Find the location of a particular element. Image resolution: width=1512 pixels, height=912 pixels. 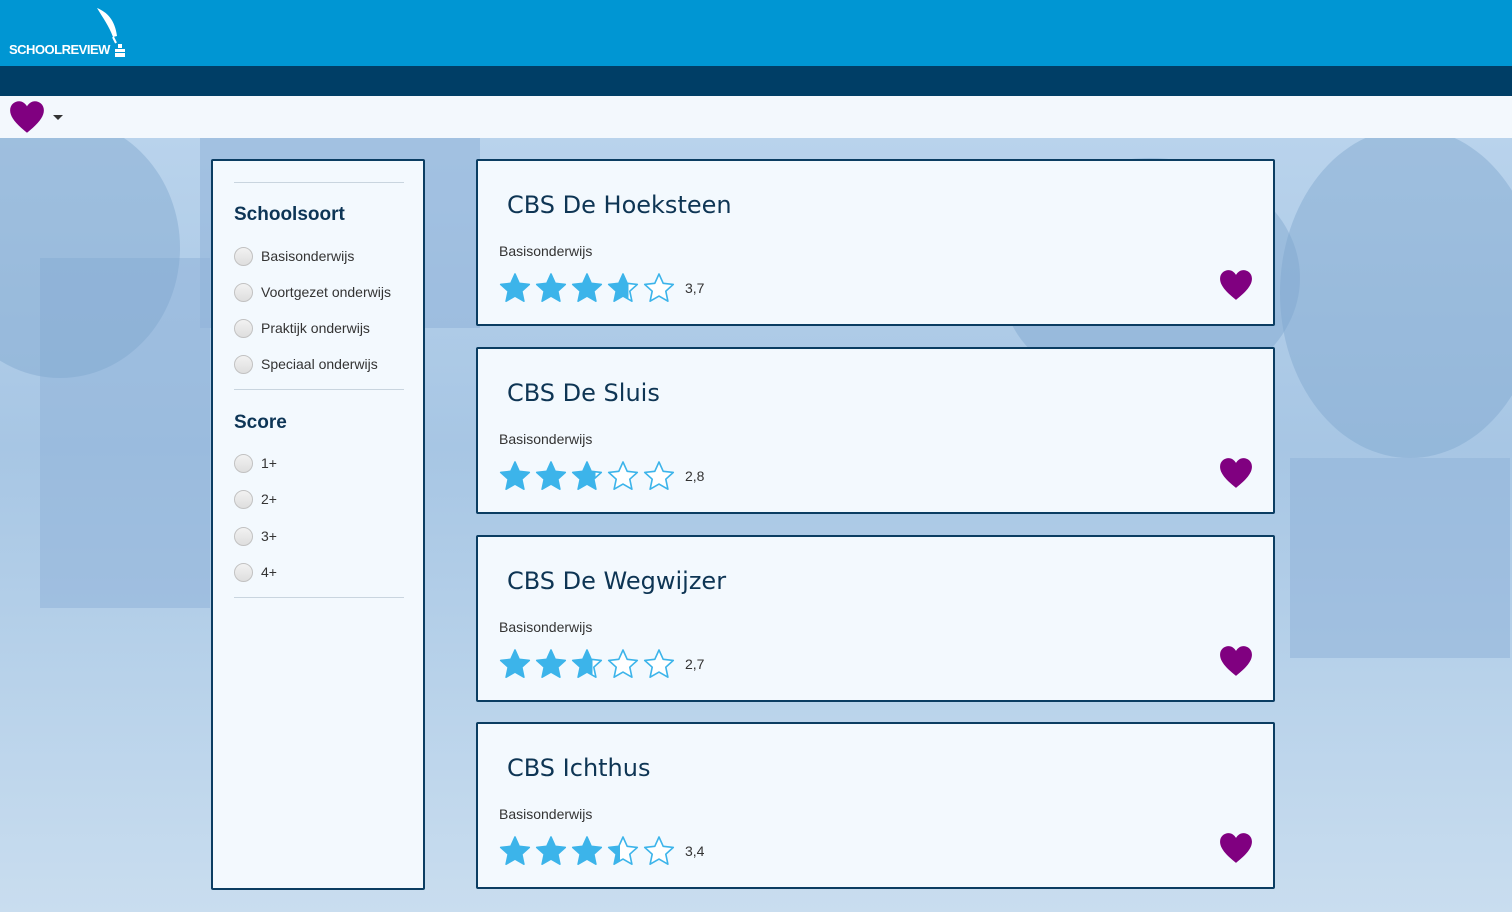

filter-voortgezet-onderwijs: Voortgezet onderwijs is located at coordinates (312, 292).